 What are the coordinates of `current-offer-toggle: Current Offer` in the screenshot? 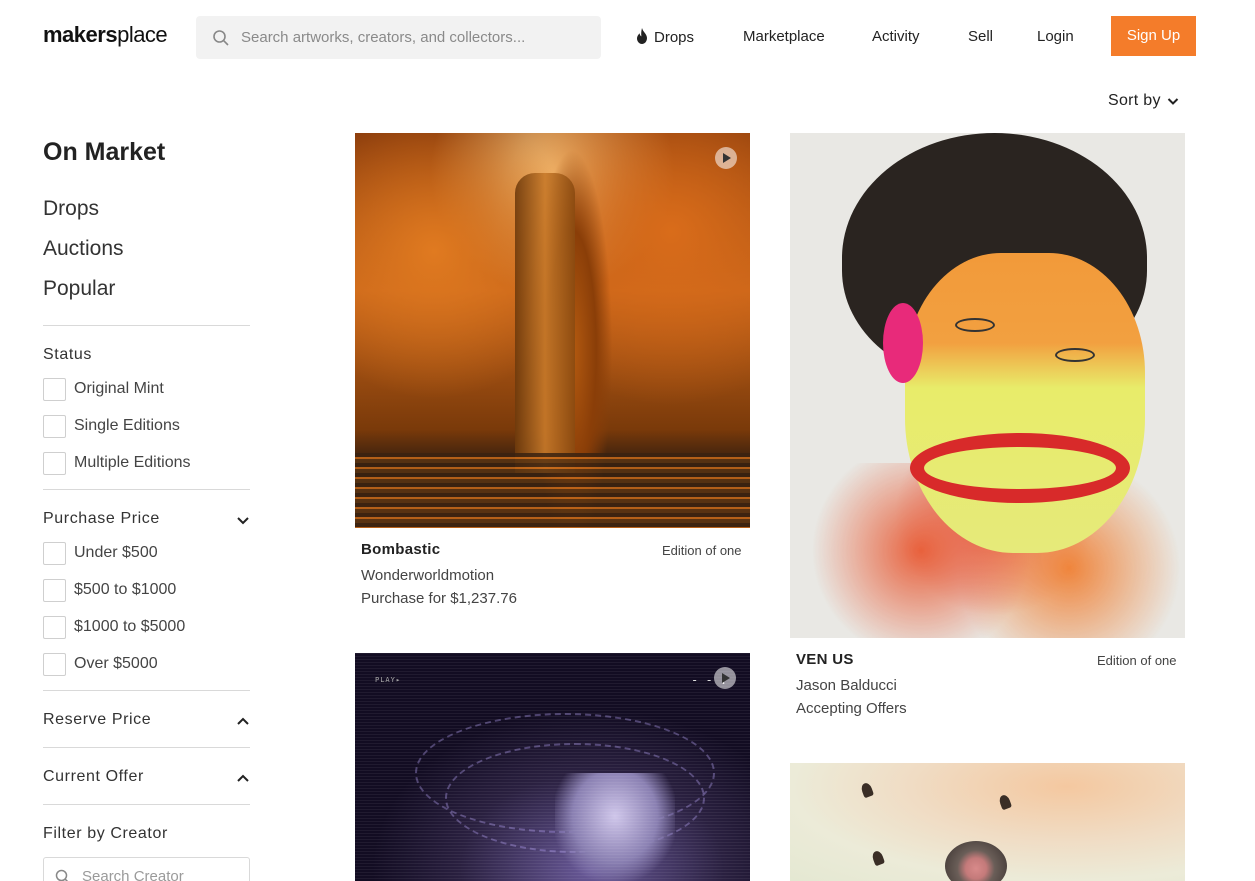 It's located at (146, 777).